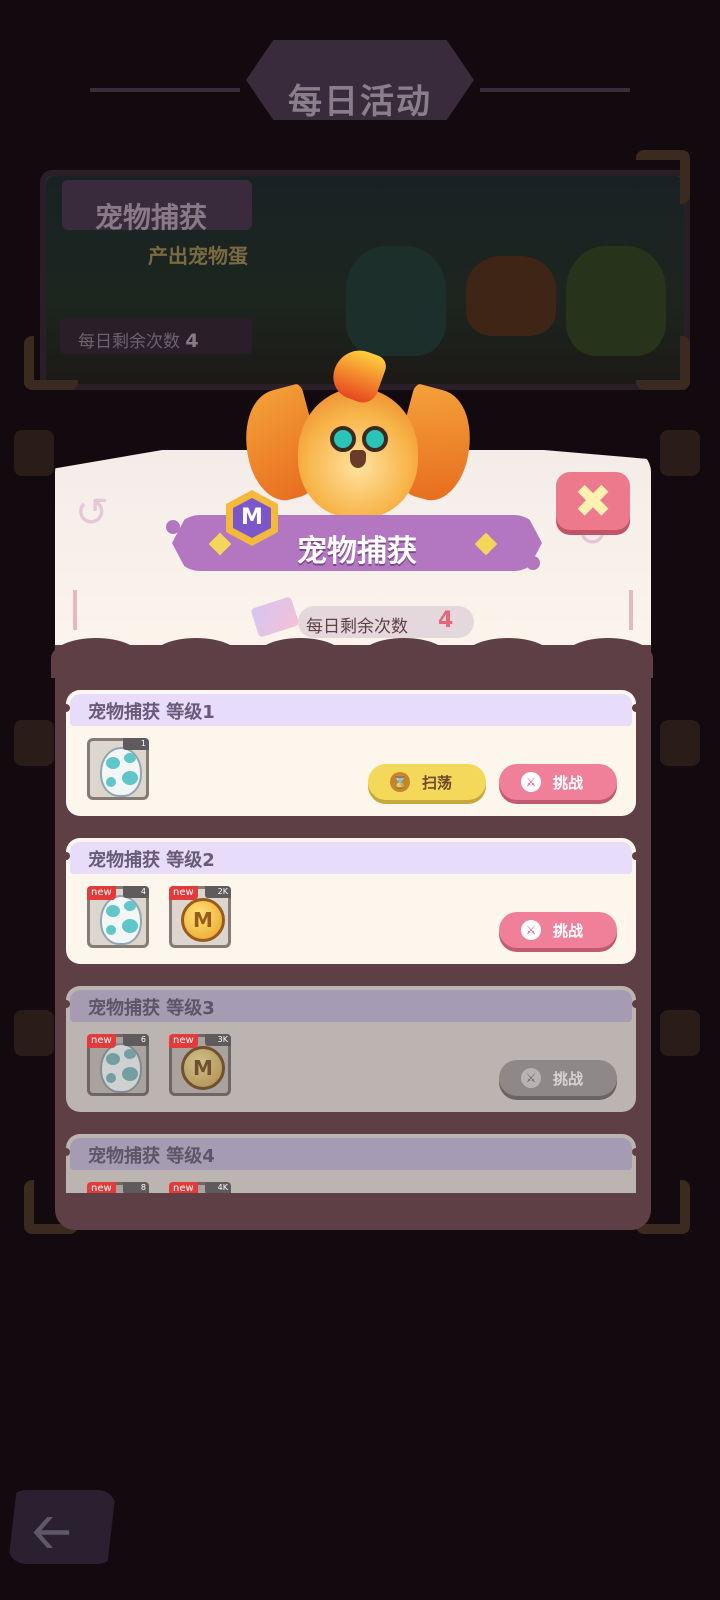 This screenshot has height=1600, width=720. Describe the element at coordinates (151, 217) in the screenshot. I see `activity-title: 宠物捕获` at that location.